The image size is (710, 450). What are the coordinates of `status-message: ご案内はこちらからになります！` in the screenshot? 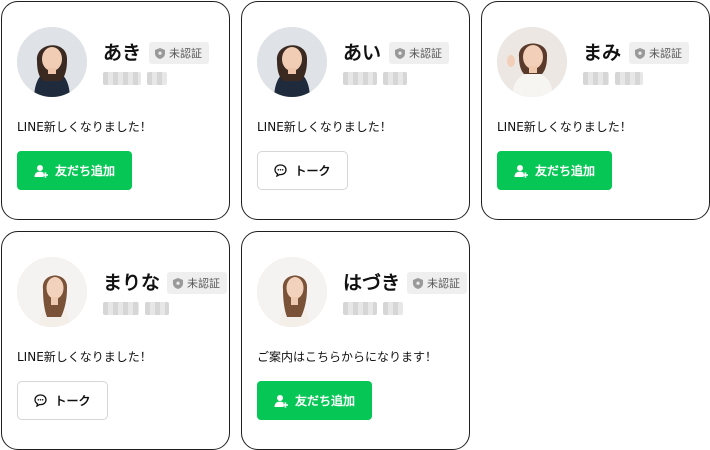 It's located at (347, 357).